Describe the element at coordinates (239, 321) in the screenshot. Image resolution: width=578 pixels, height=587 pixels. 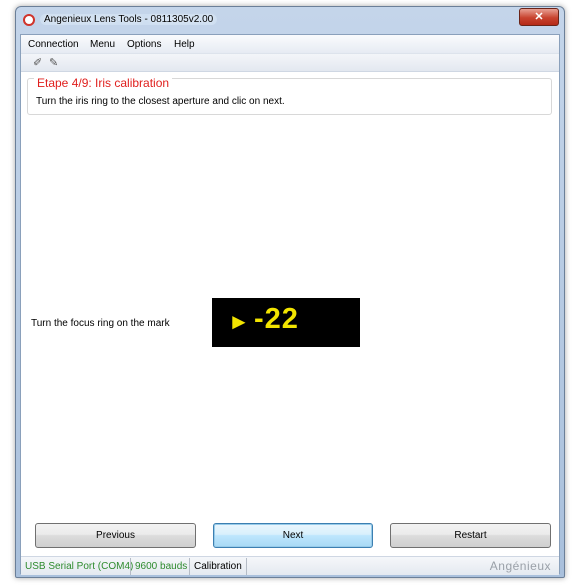
I see `play-arrow-icon: ►` at that location.